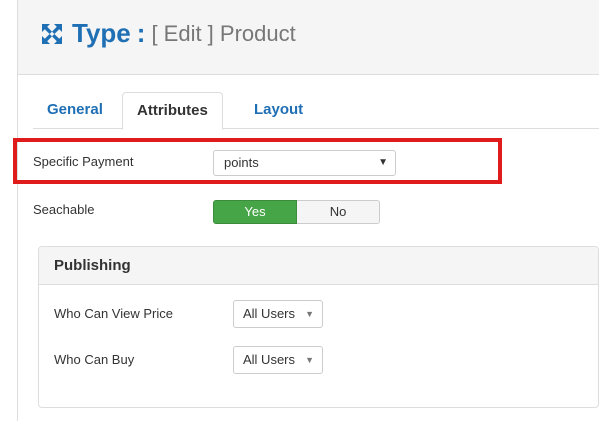  I want to click on publishing-title: Publishing, so click(92, 265).